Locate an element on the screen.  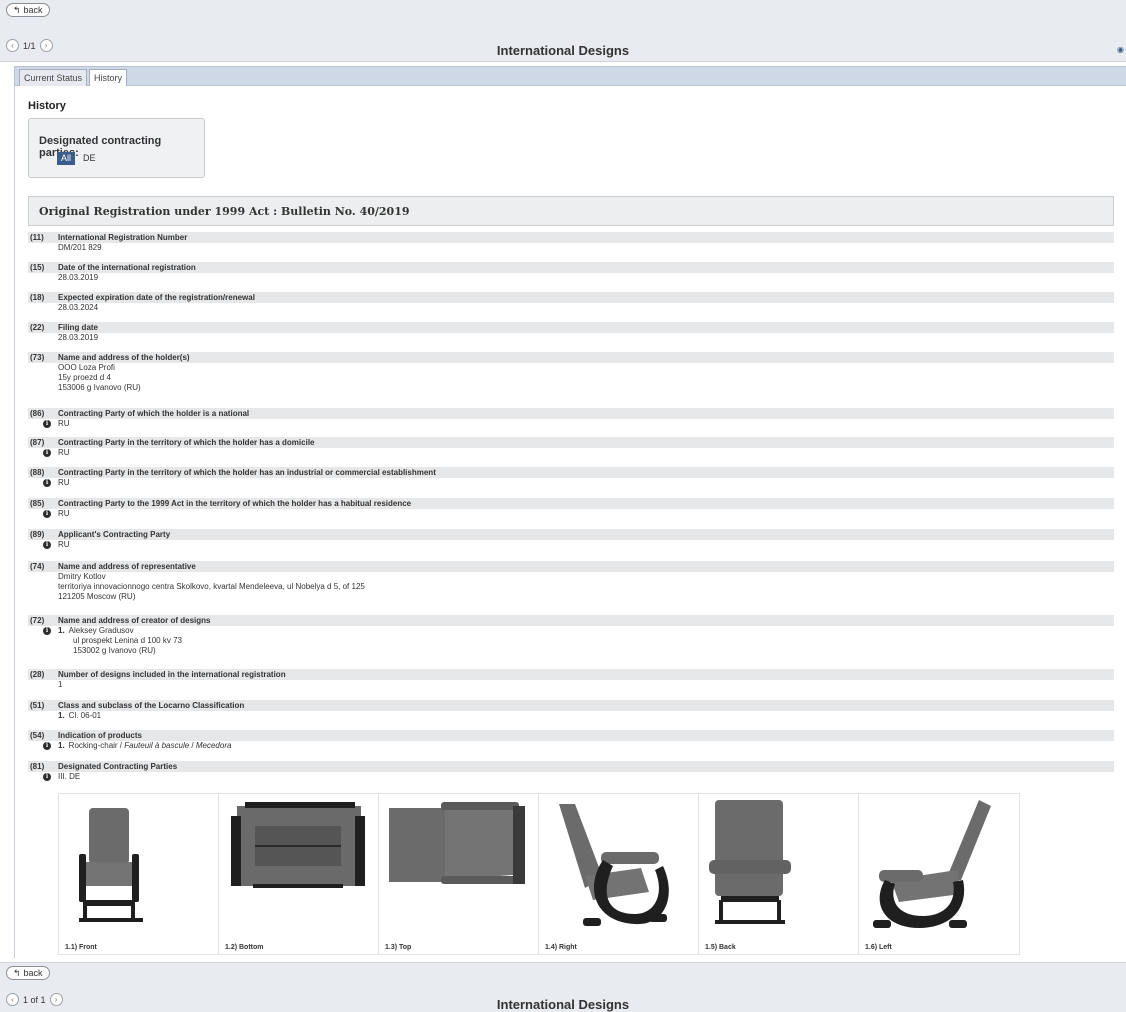
design-image-left: 1.6) Left is located at coordinates (939, 874).